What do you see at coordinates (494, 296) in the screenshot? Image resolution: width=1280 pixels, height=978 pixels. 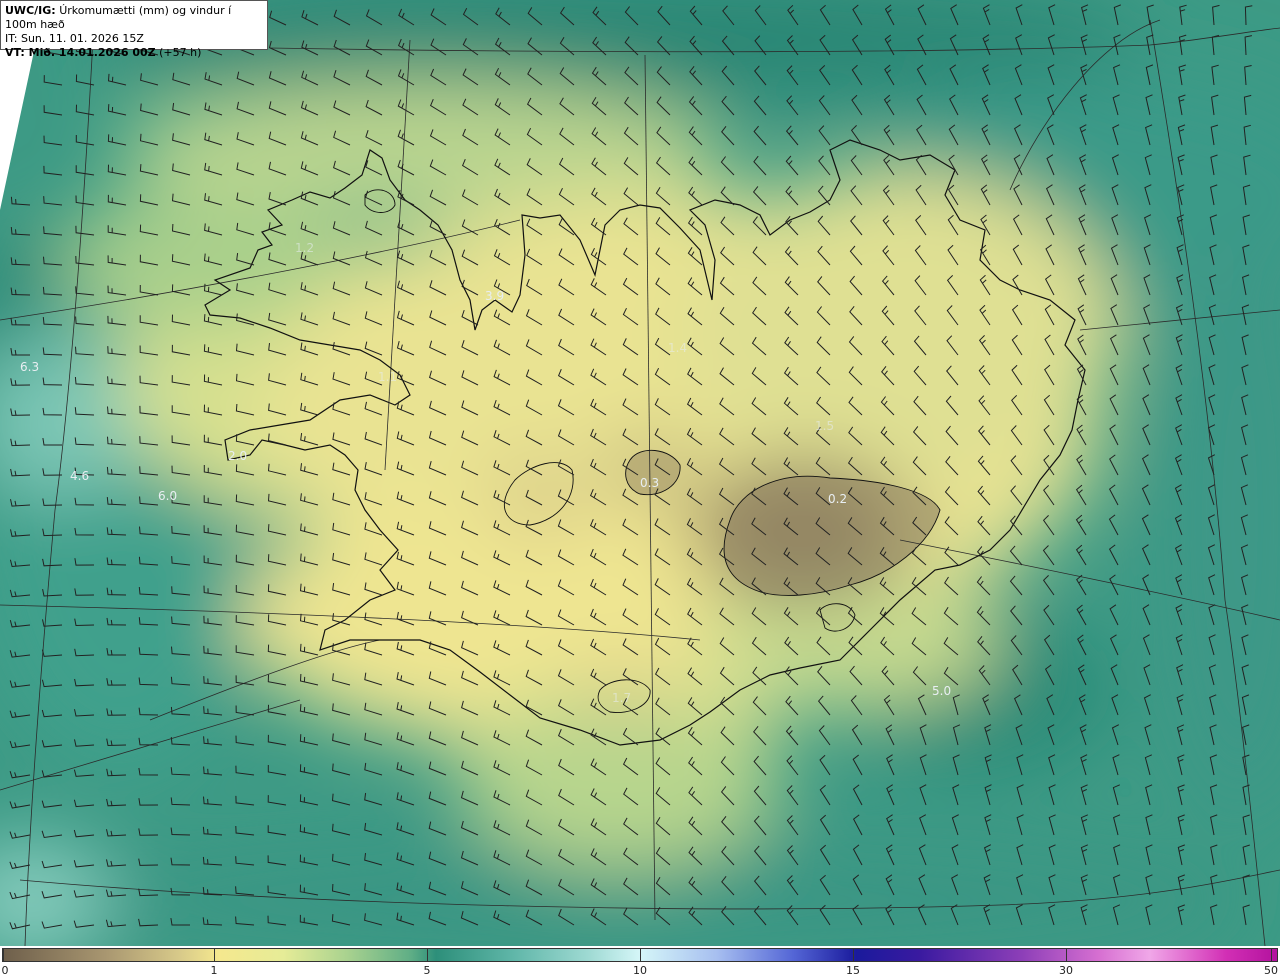 I see `map-label-3: 3.9` at bounding box center [494, 296].